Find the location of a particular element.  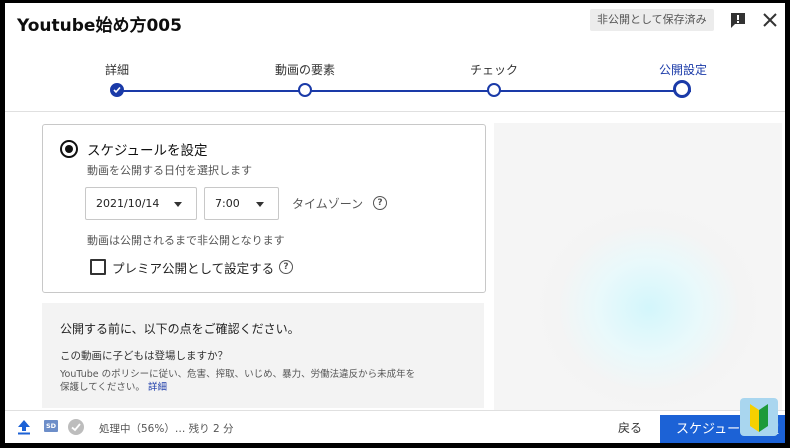

stepper-line is located at coordinates (406, 91).